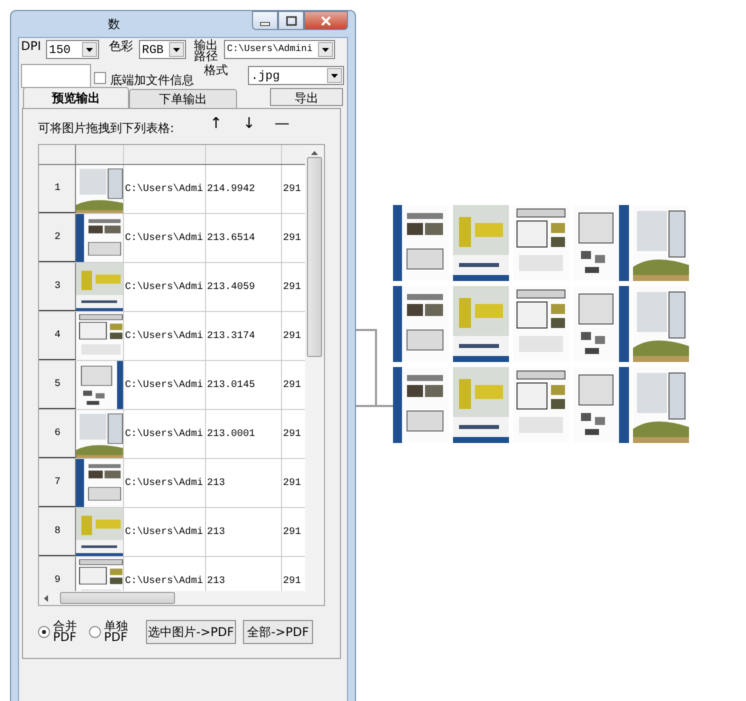  What do you see at coordinates (46, 598) in the screenshot?
I see `left-arrow-icon` at bounding box center [46, 598].